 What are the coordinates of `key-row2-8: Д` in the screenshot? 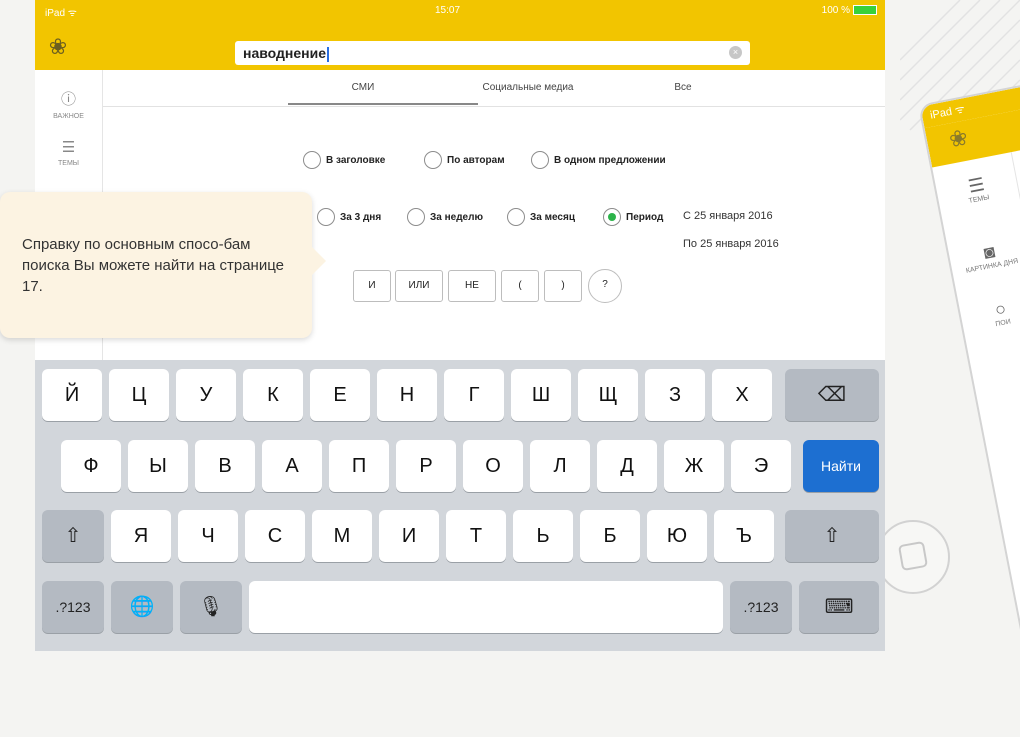 It's located at (627, 466).